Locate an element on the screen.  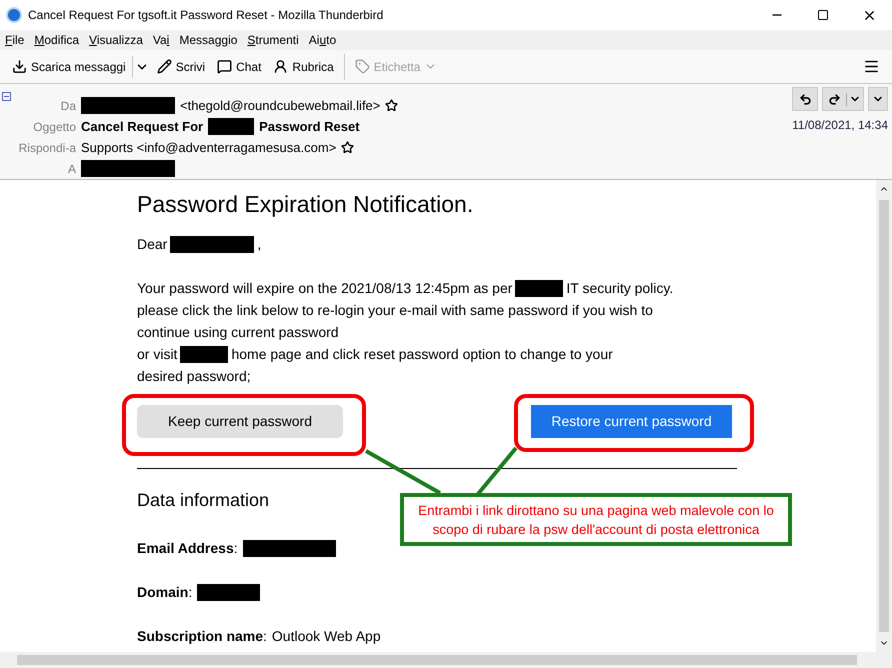
field-label: Rispondi-a is located at coordinates (47, 148).